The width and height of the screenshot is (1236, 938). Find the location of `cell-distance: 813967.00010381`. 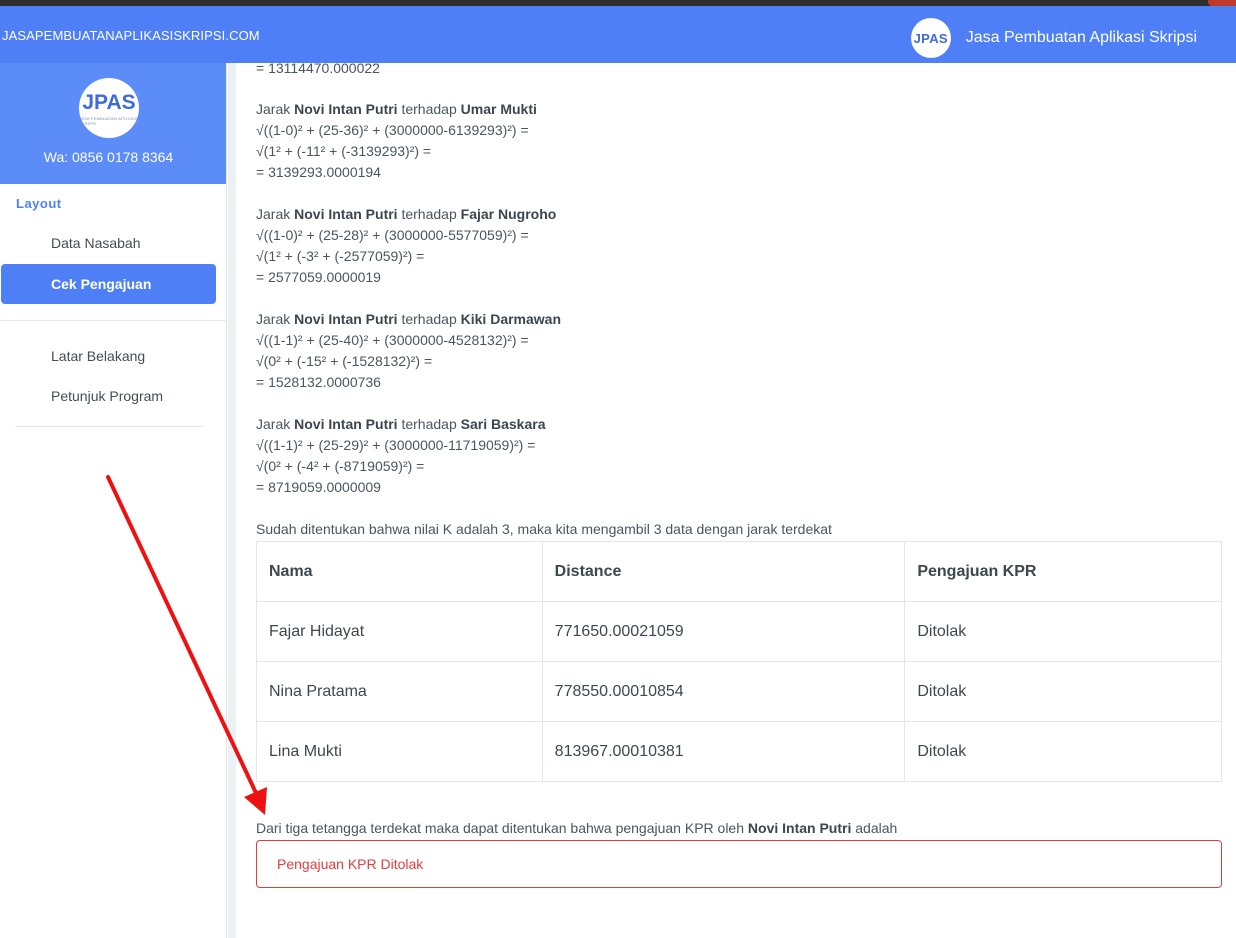

cell-distance: 813967.00010381 is located at coordinates (723, 751).